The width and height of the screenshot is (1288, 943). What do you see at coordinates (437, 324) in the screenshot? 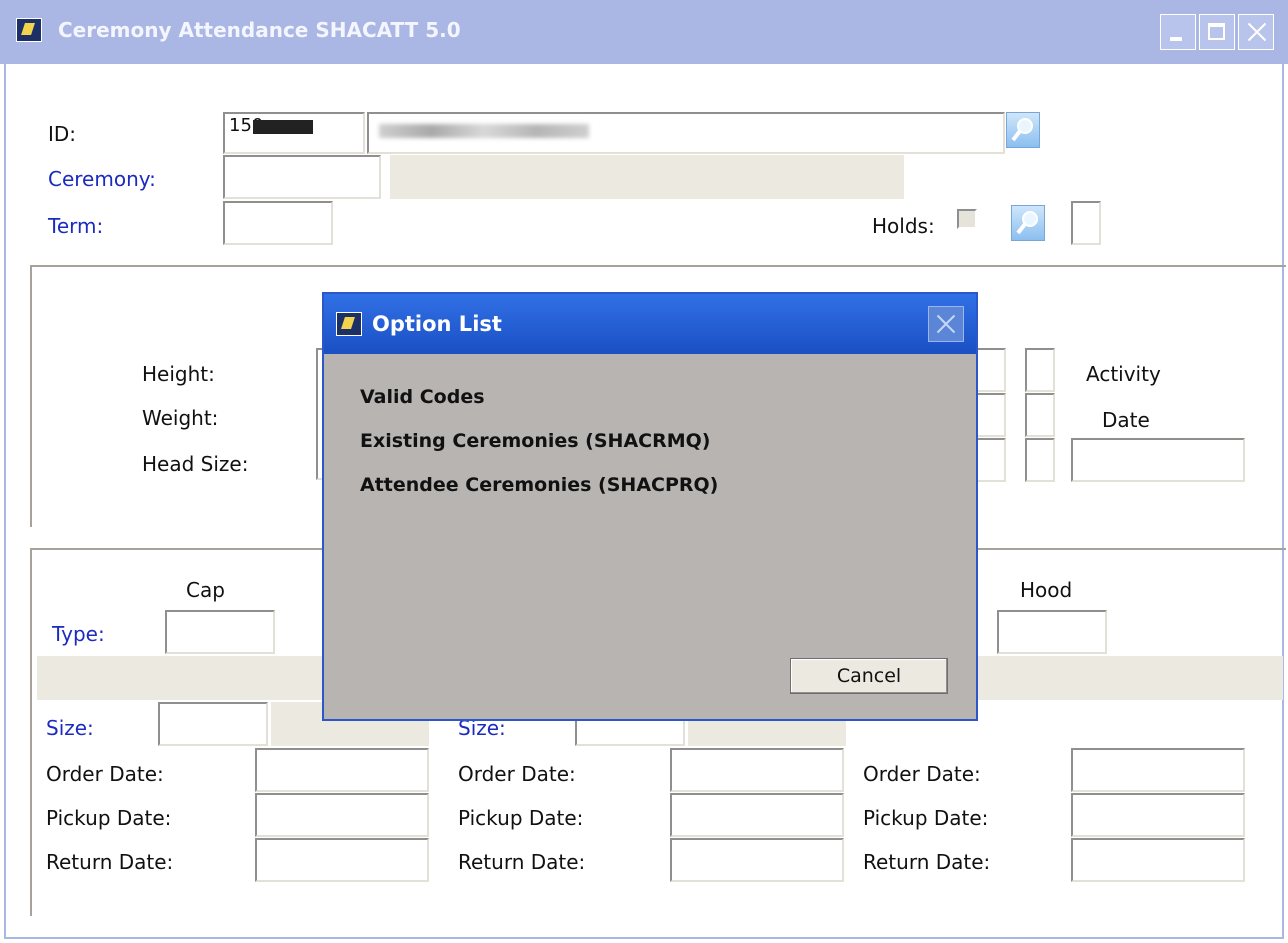
I see `dialog-title: Option List` at bounding box center [437, 324].